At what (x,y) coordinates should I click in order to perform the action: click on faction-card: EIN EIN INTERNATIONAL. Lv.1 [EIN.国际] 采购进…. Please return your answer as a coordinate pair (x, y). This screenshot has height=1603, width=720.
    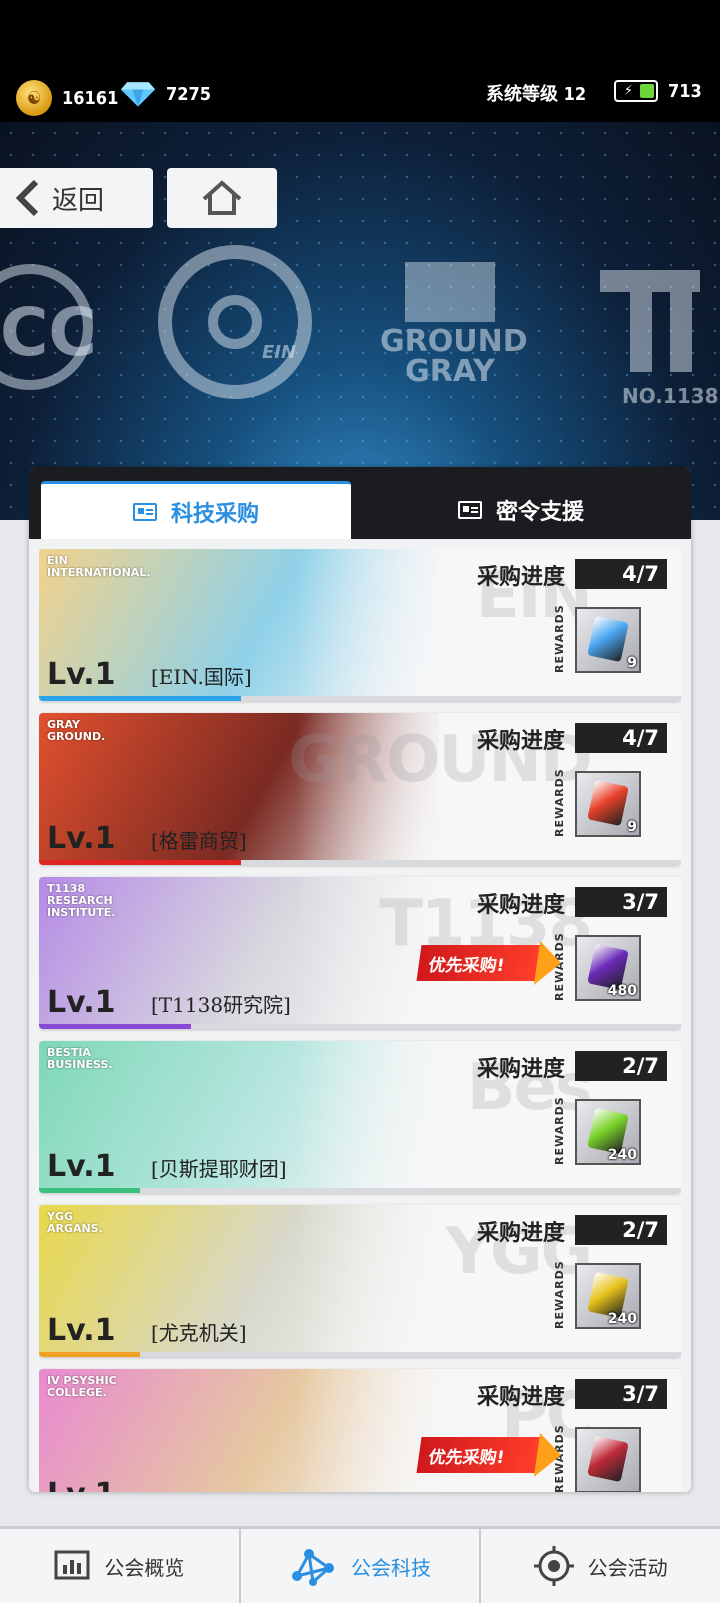
    Looking at the image, I should click on (360, 625).